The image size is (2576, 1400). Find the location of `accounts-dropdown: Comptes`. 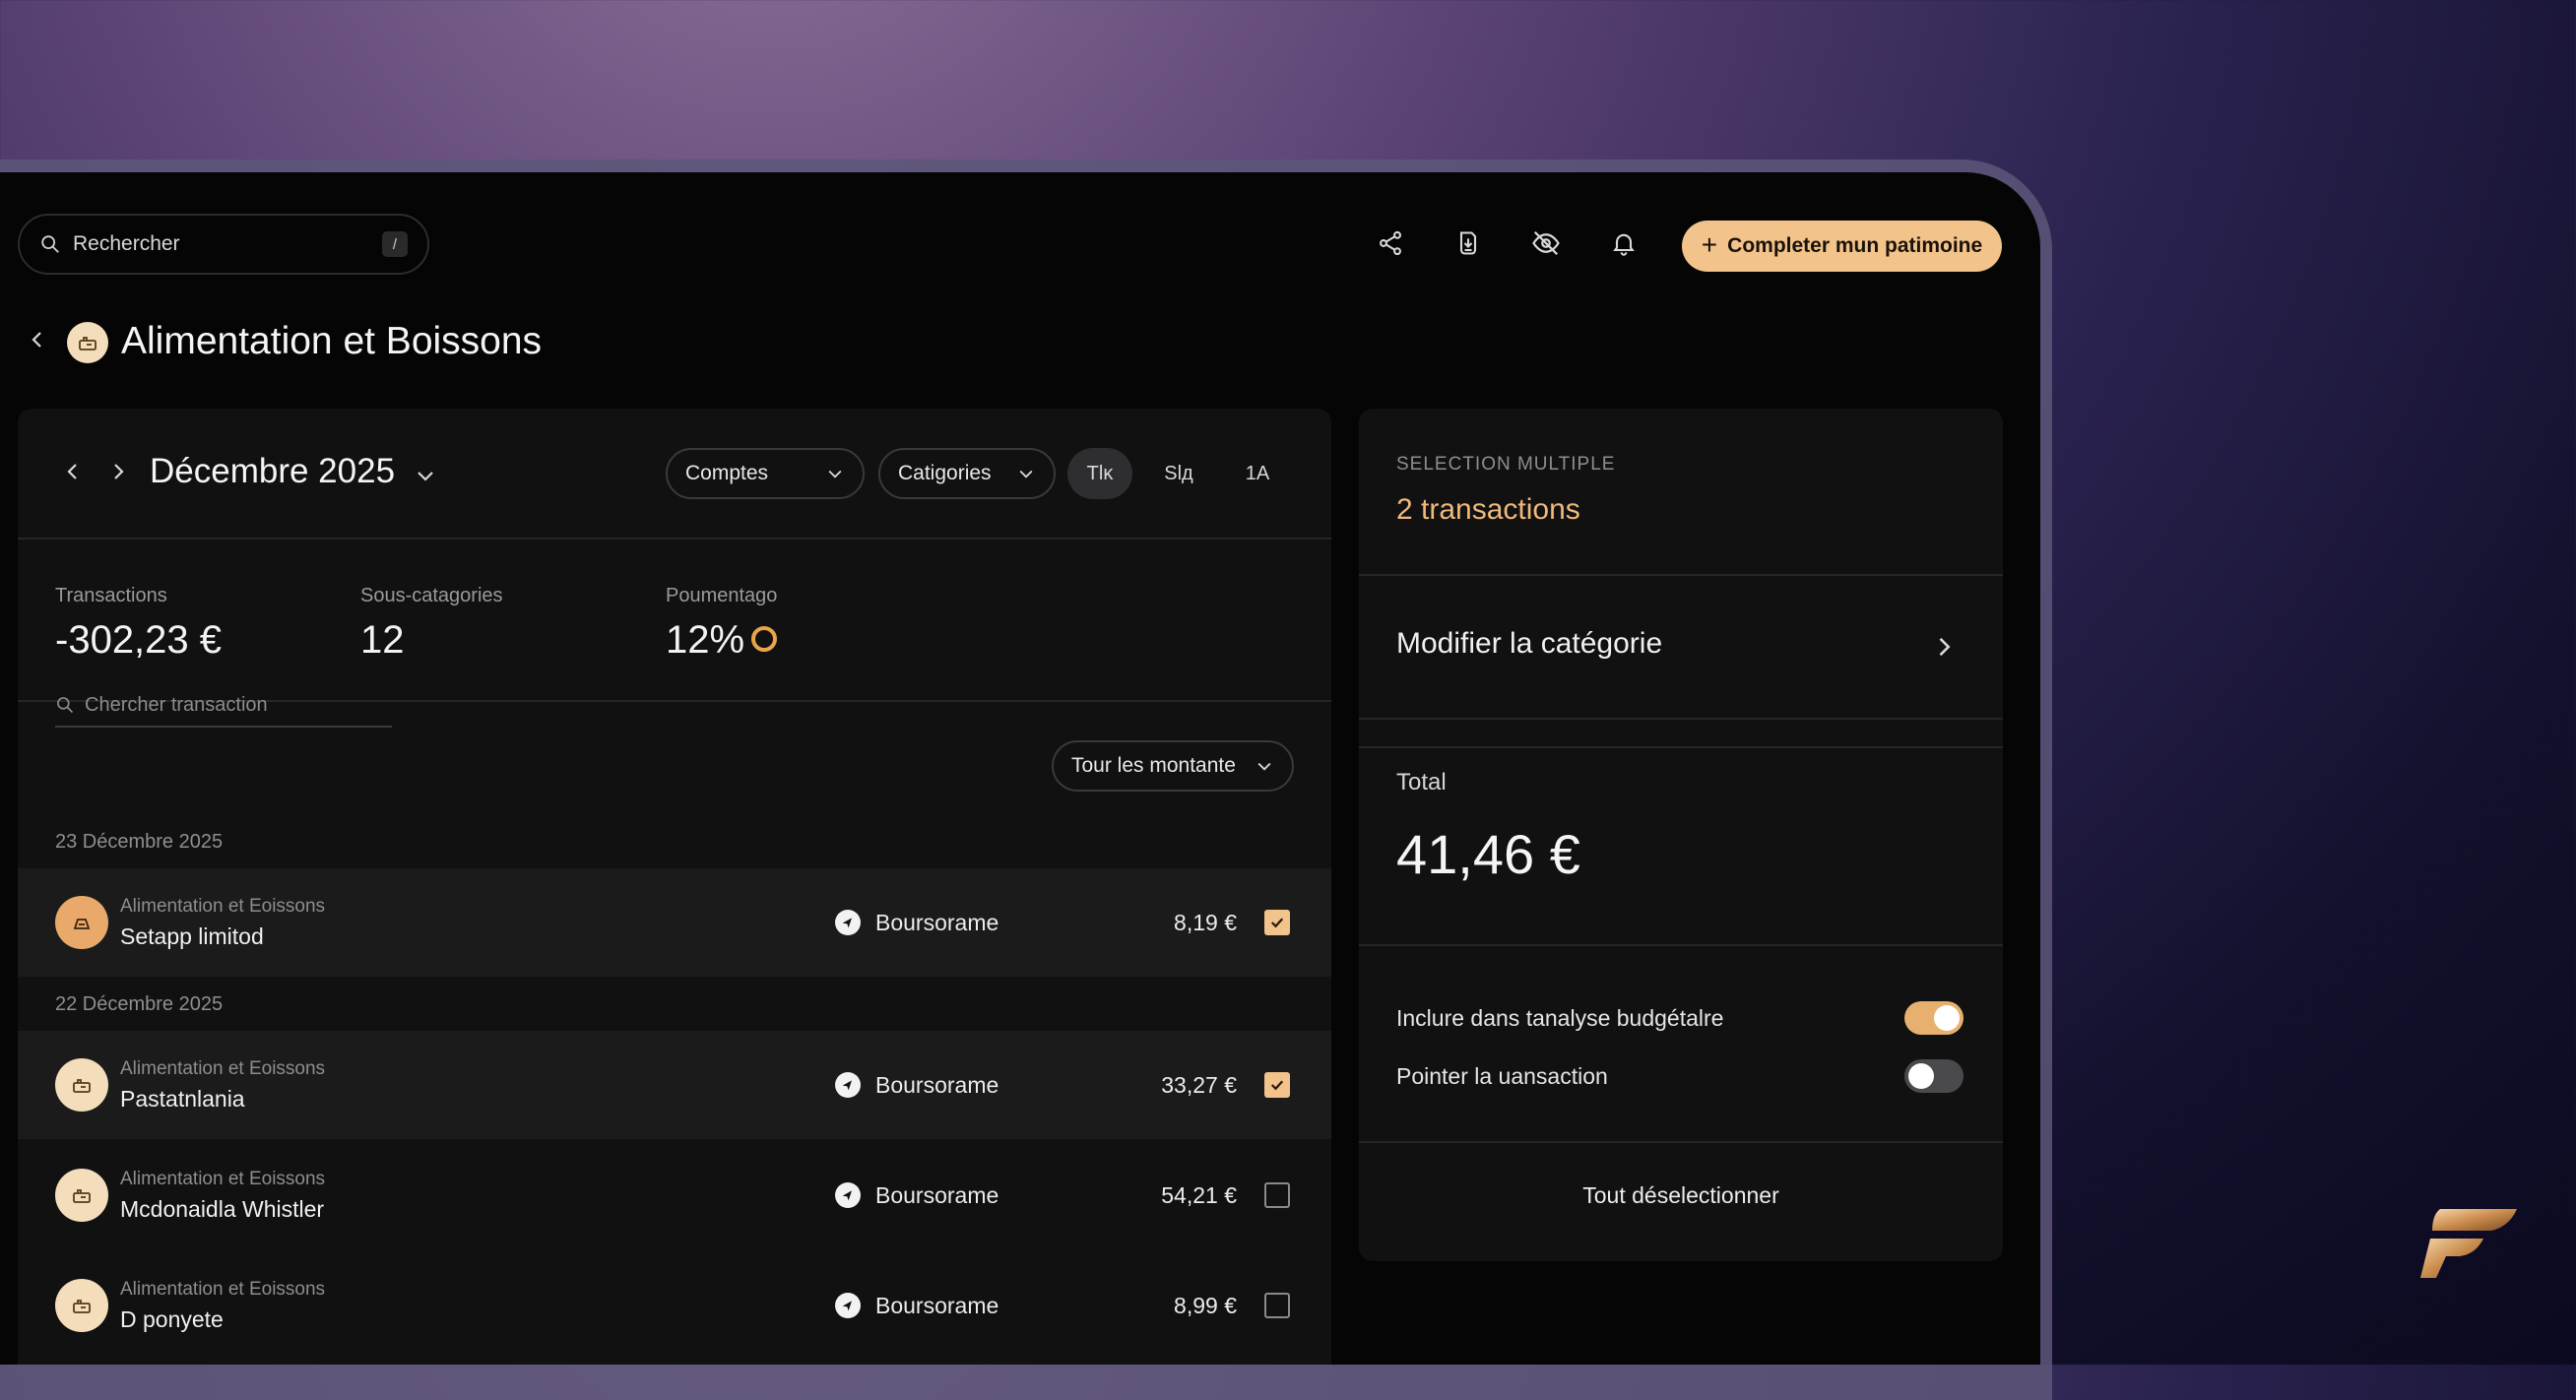

accounts-dropdown: Comptes is located at coordinates (765, 474).